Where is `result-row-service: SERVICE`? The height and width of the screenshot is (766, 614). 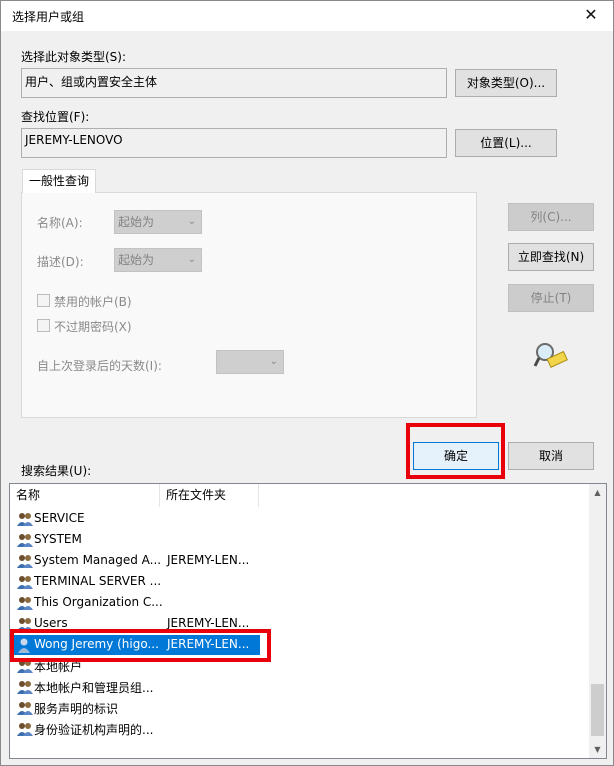
result-row-service: SERVICE is located at coordinates (302, 519).